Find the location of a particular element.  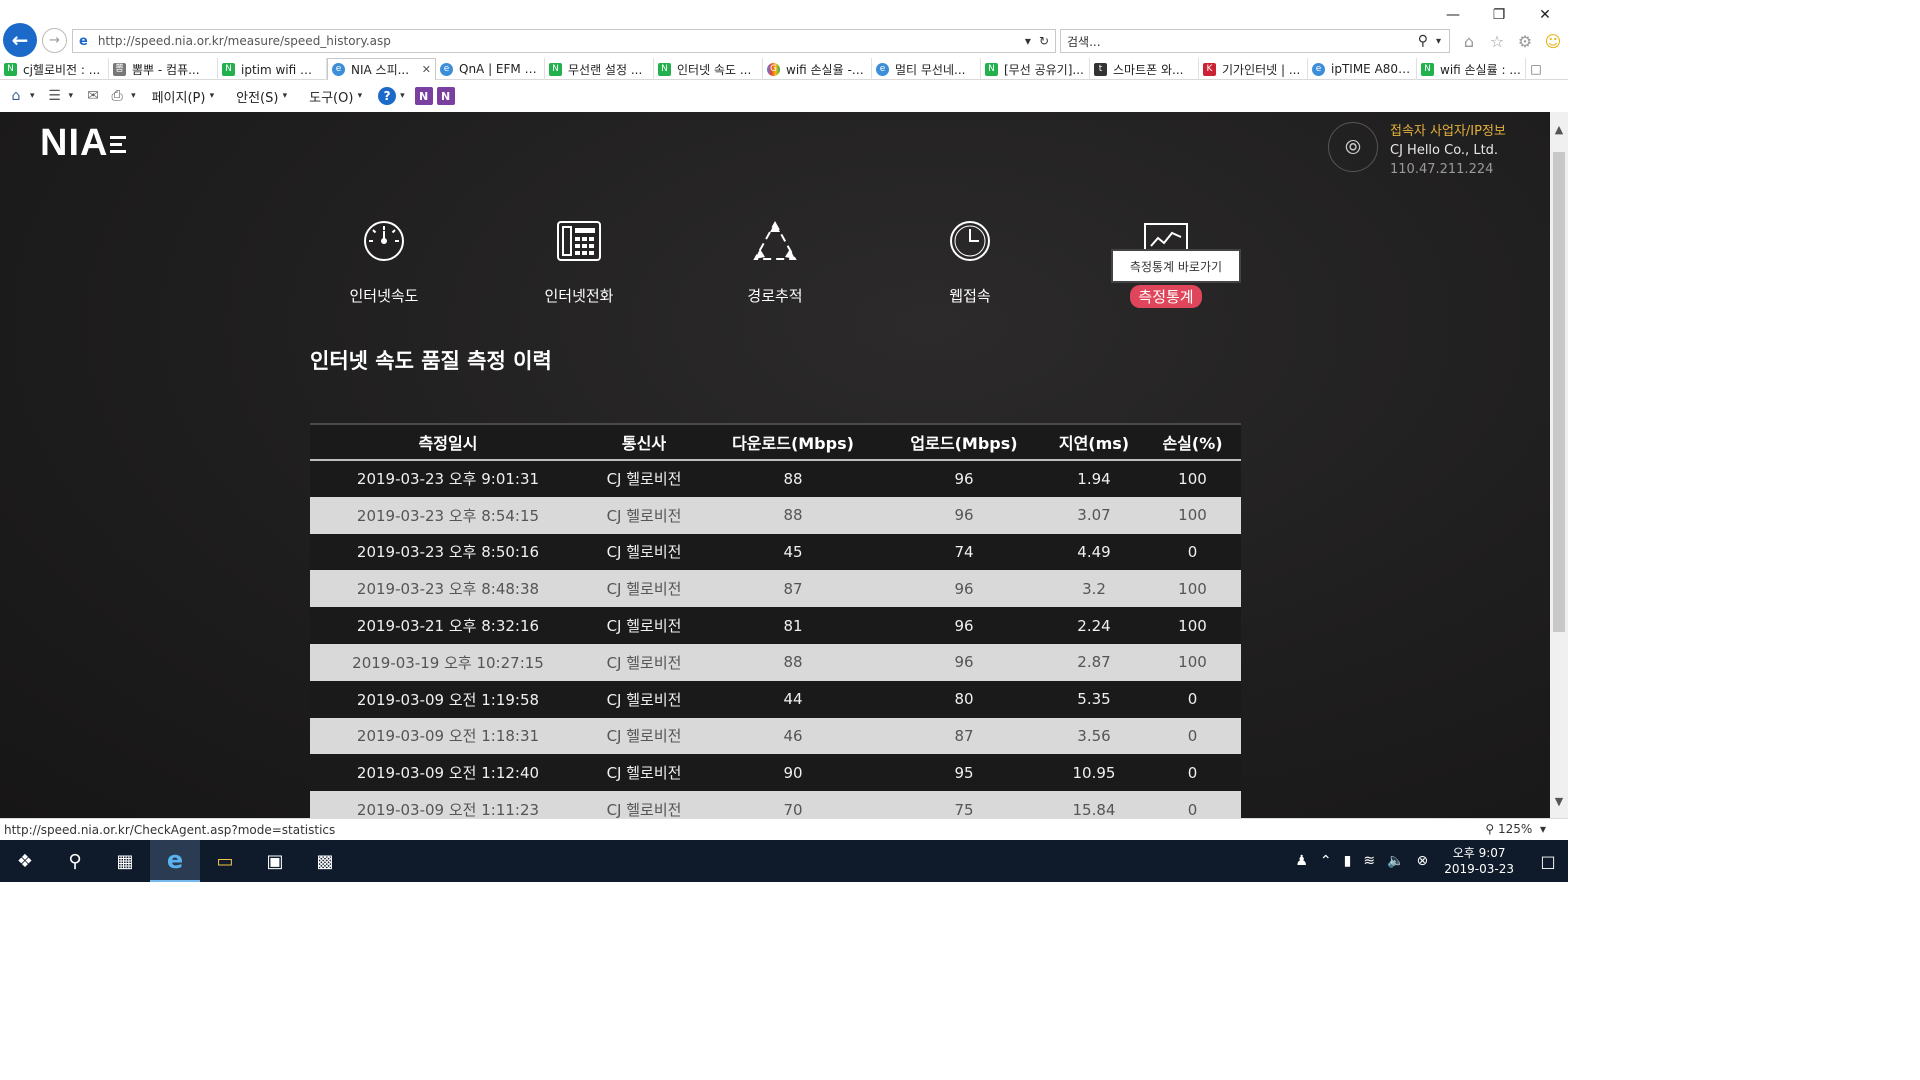

onenote-icon: N is located at coordinates (423, 96).